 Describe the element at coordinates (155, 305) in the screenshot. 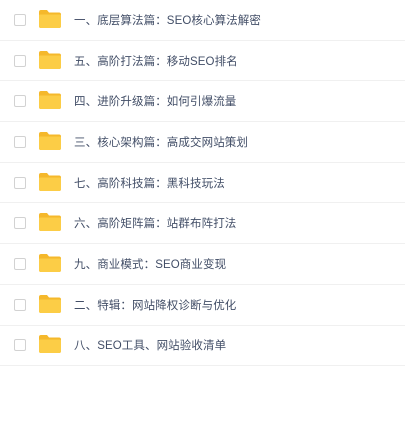

I see `file-name: 二、特辑：网站降权诊断与优化` at that location.